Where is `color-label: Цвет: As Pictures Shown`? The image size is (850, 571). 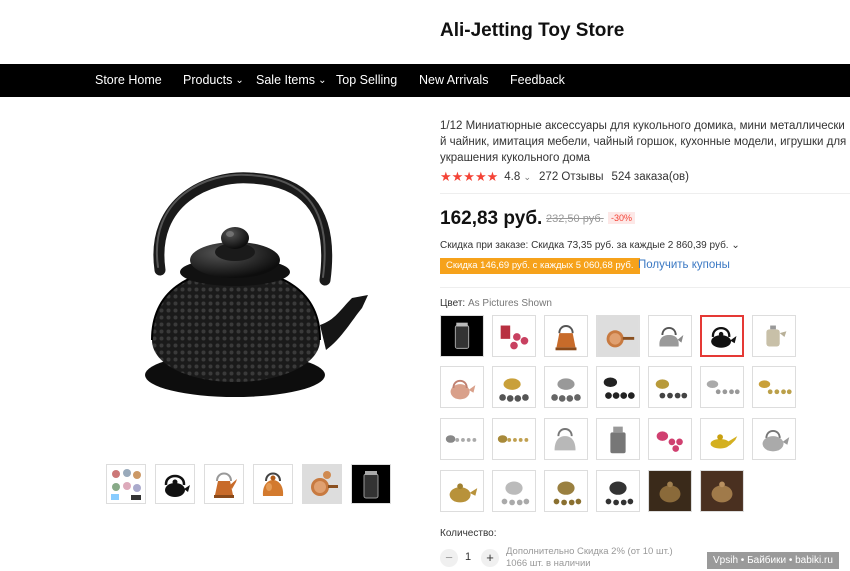 color-label: Цвет: As Pictures Shown is located at coordinates (496, 303).